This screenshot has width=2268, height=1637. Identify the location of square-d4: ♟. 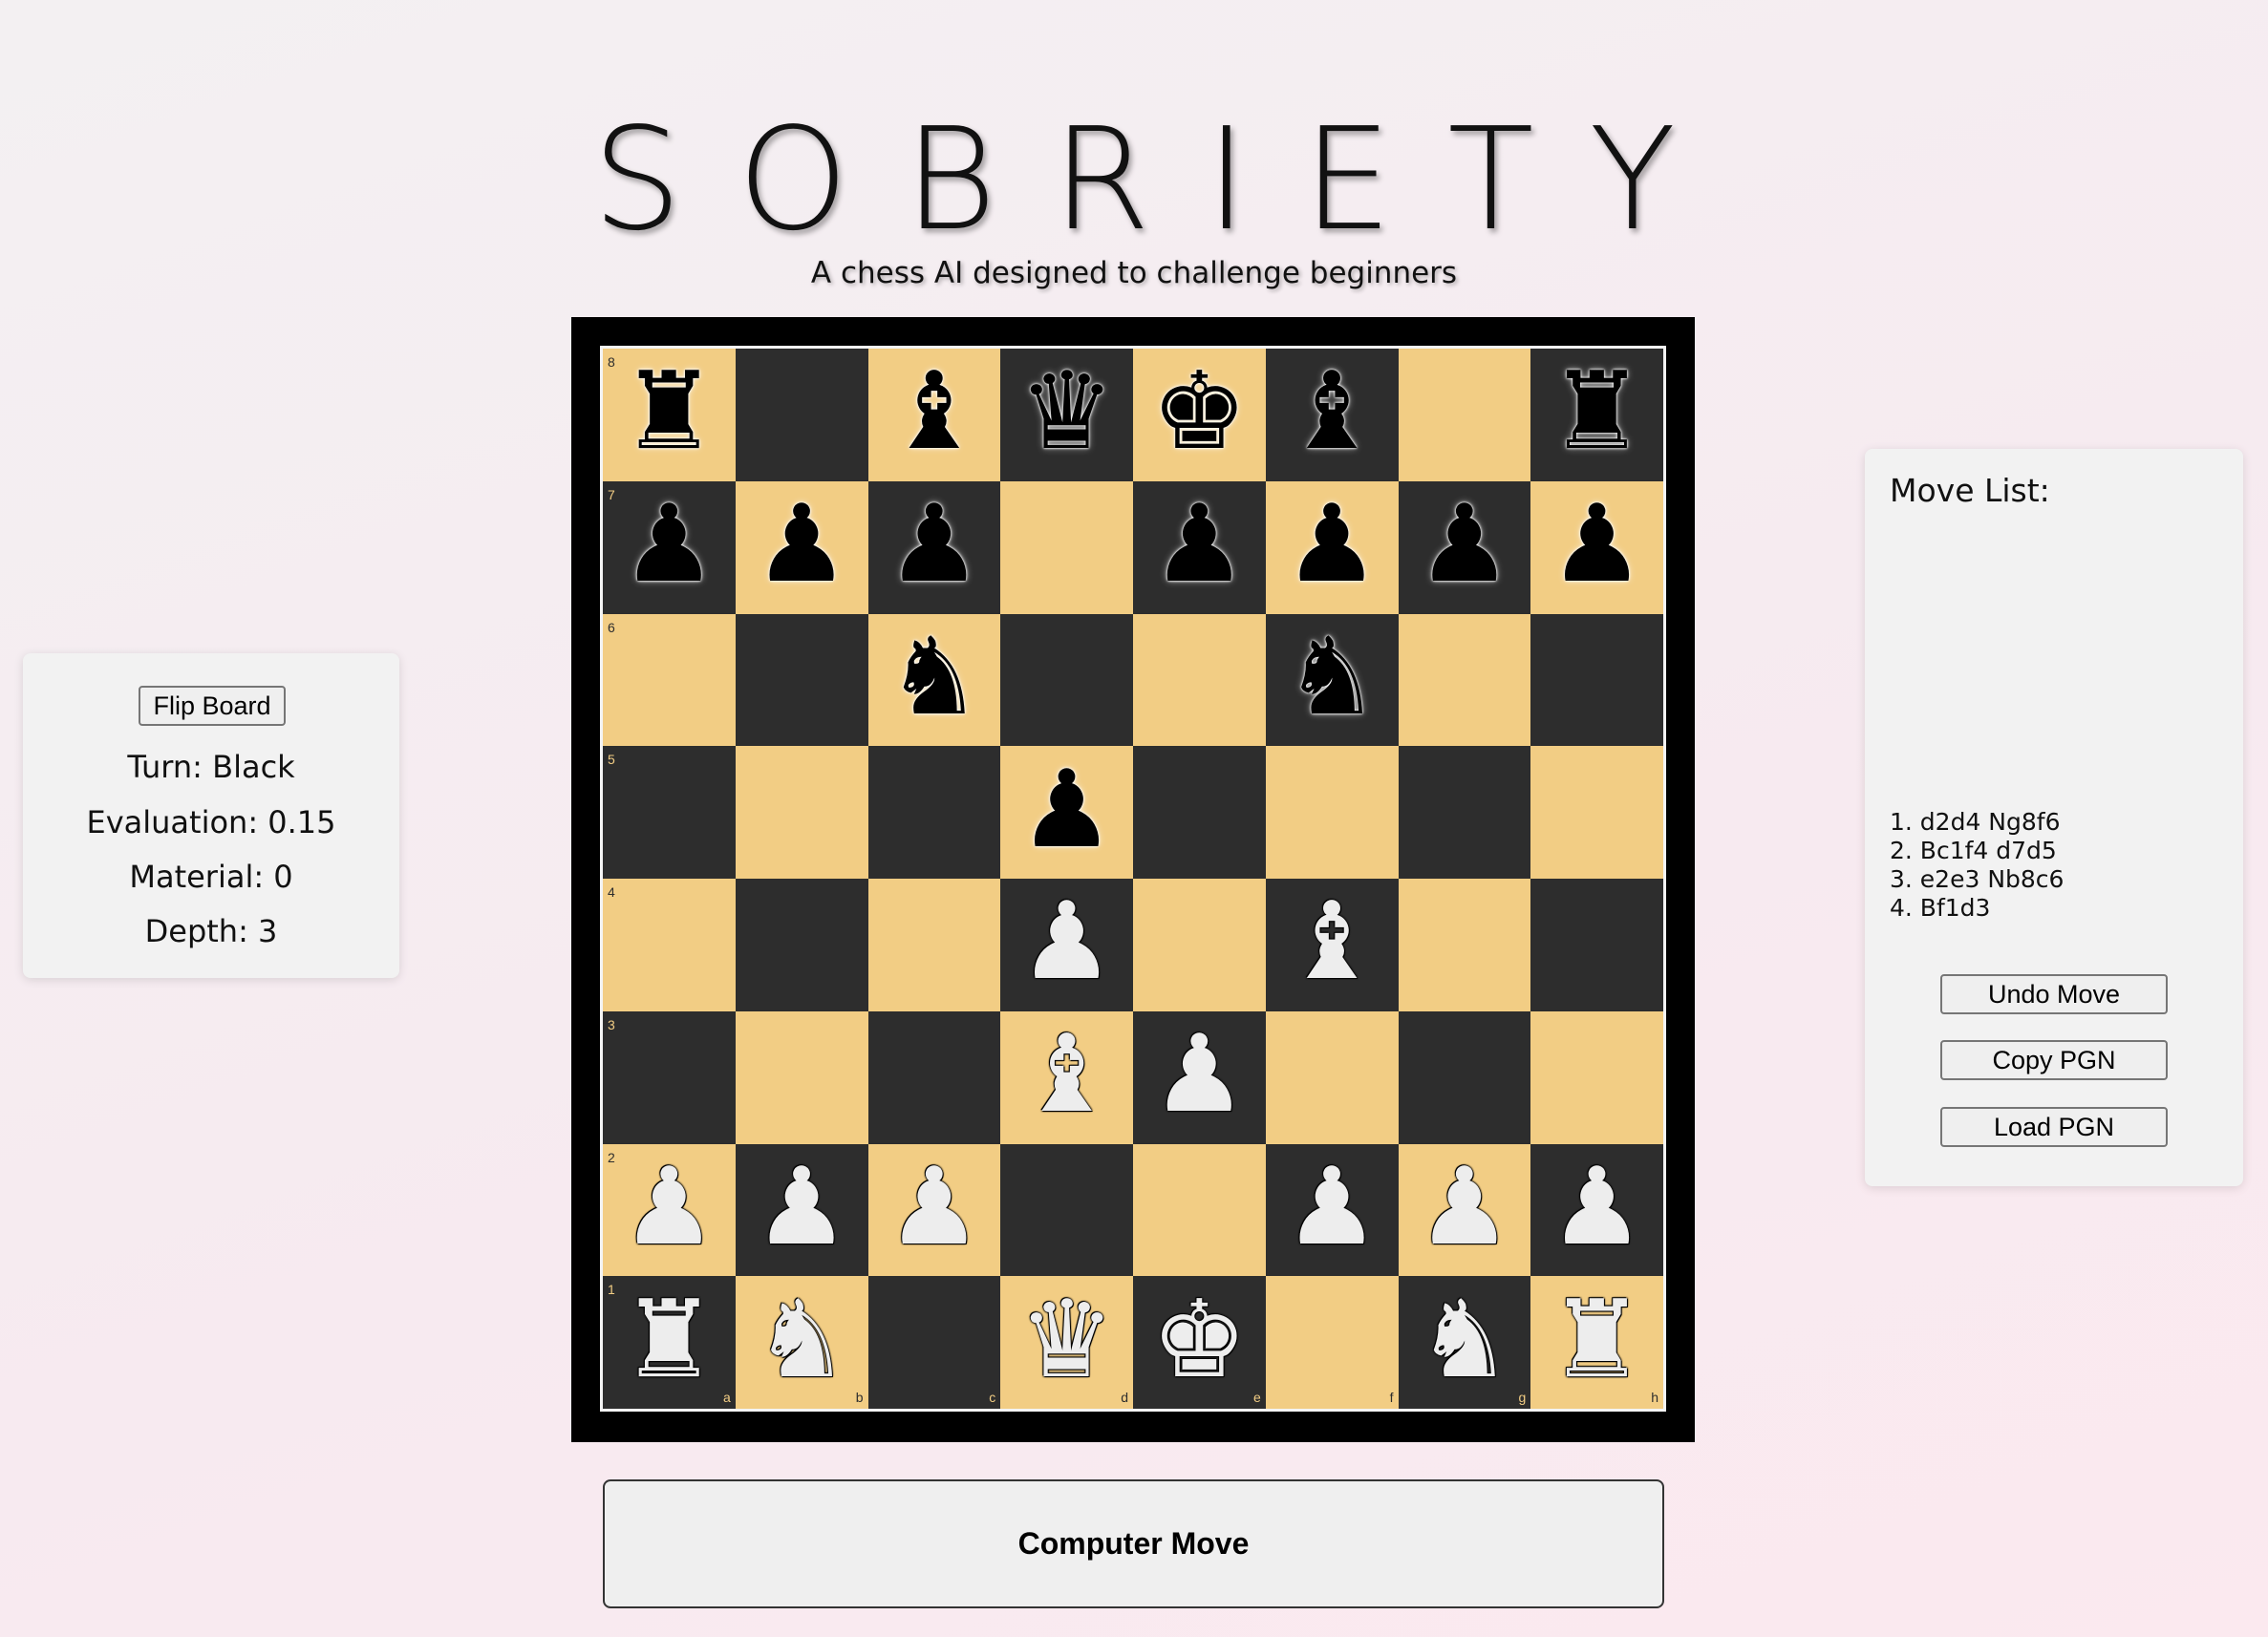
(1066, 945).